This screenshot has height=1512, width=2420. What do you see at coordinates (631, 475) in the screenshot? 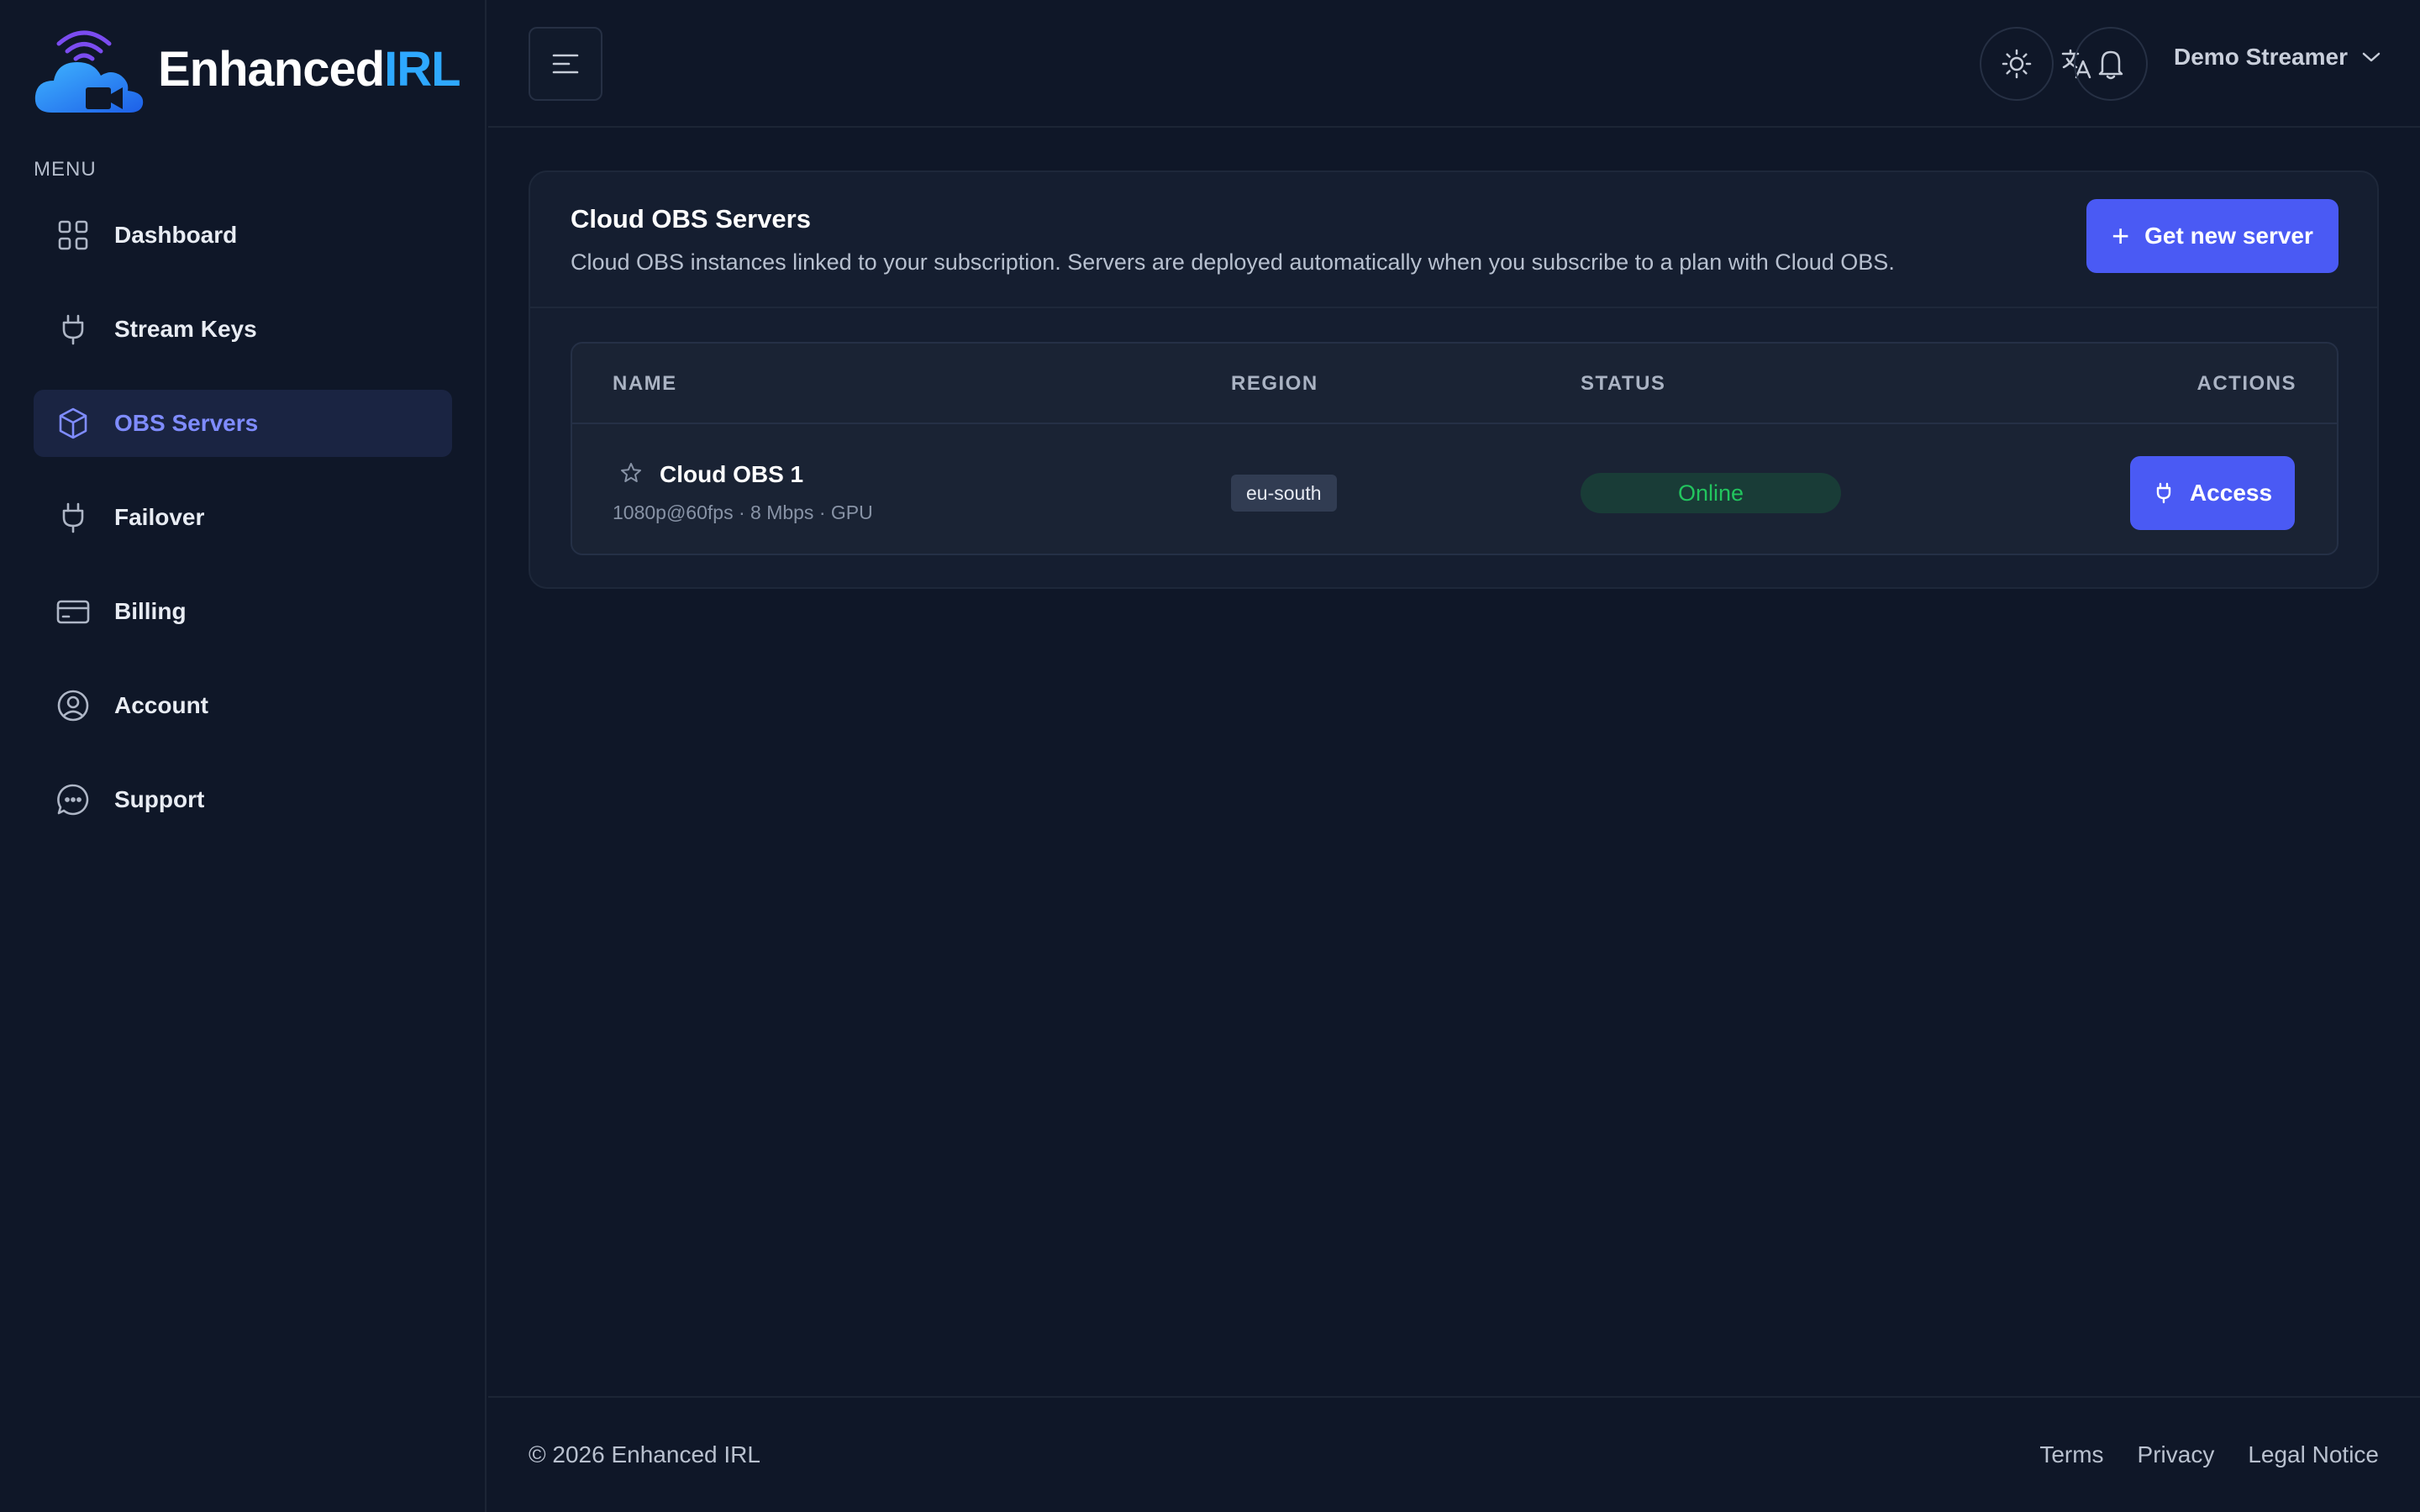
I see `star-icon` at bounding box center [631, 475].